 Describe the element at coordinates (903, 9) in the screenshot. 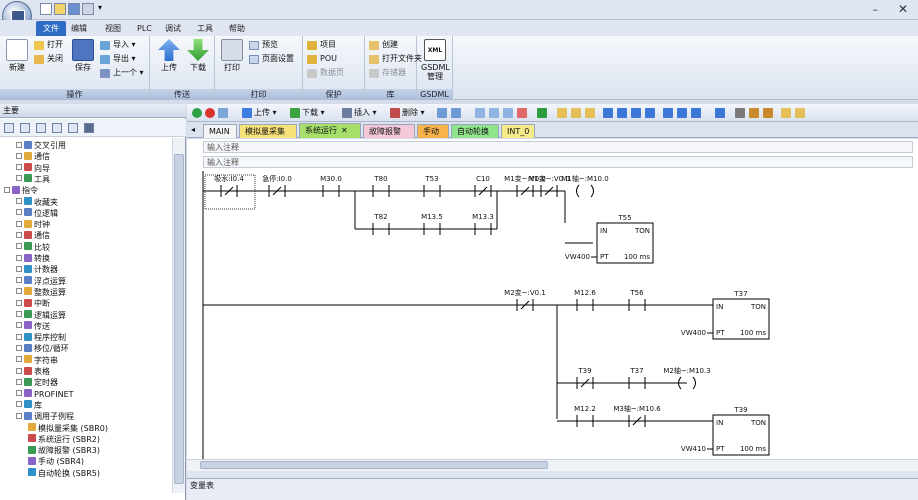

I see `close-icon: ✕` at that location.